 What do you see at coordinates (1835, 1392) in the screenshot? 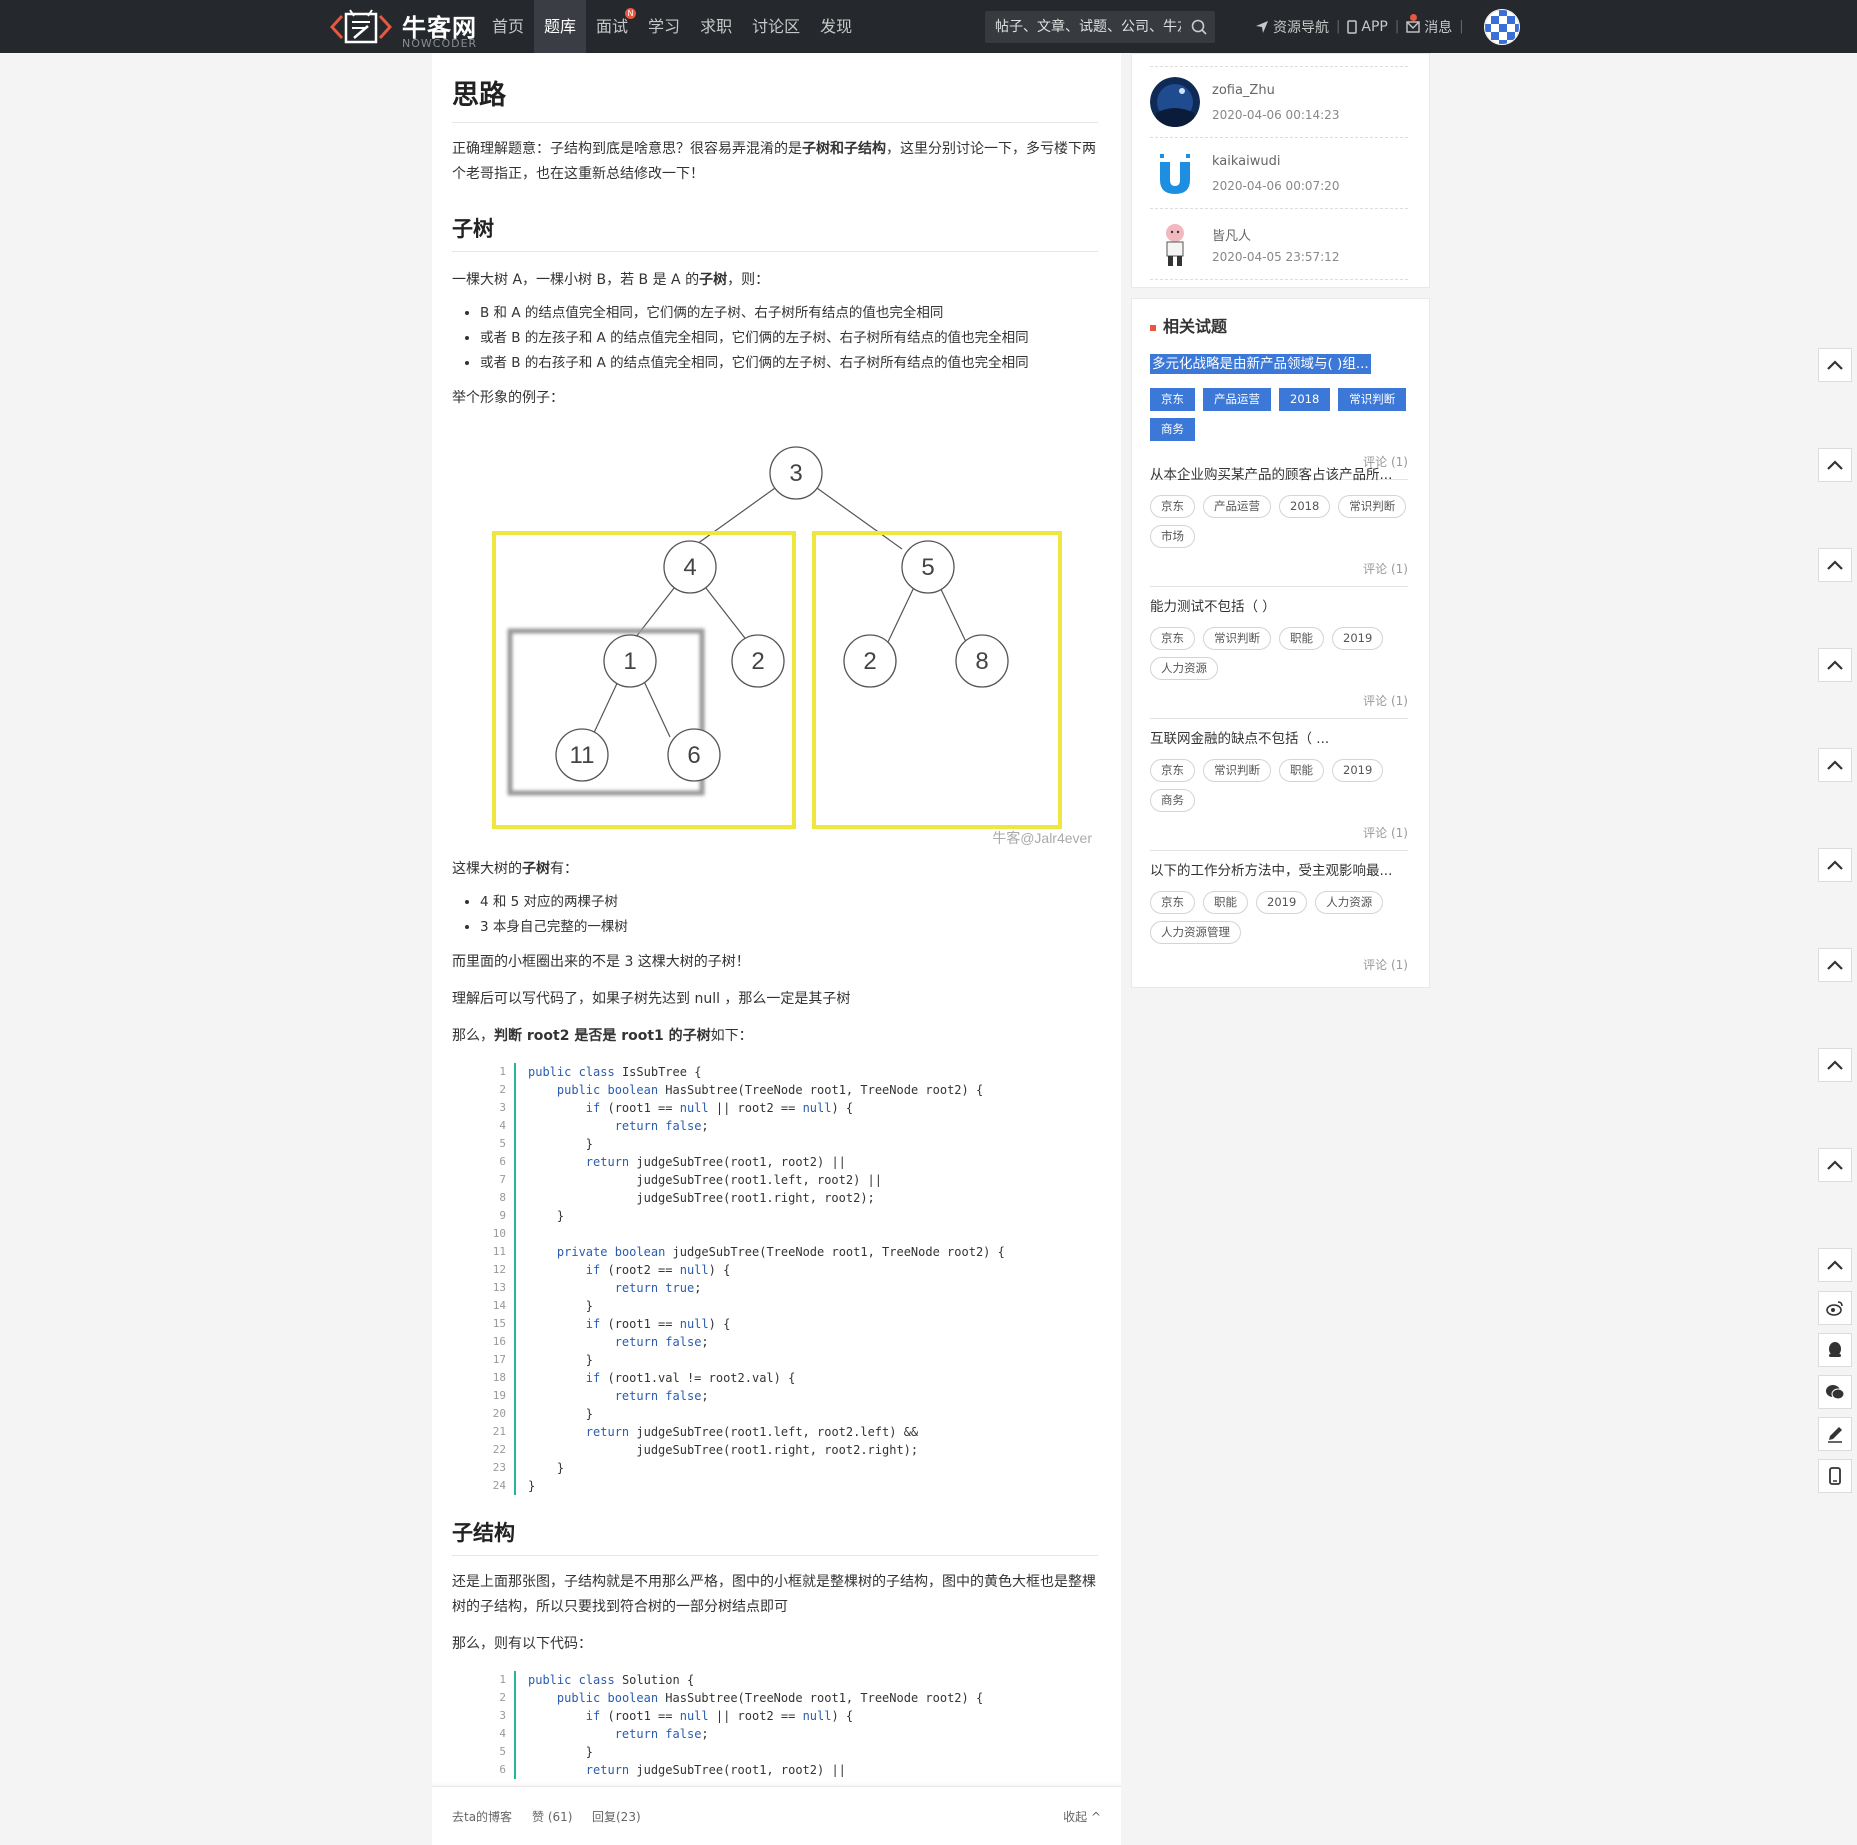
I see `wechat-button` at bounding box center [1835, 1392].